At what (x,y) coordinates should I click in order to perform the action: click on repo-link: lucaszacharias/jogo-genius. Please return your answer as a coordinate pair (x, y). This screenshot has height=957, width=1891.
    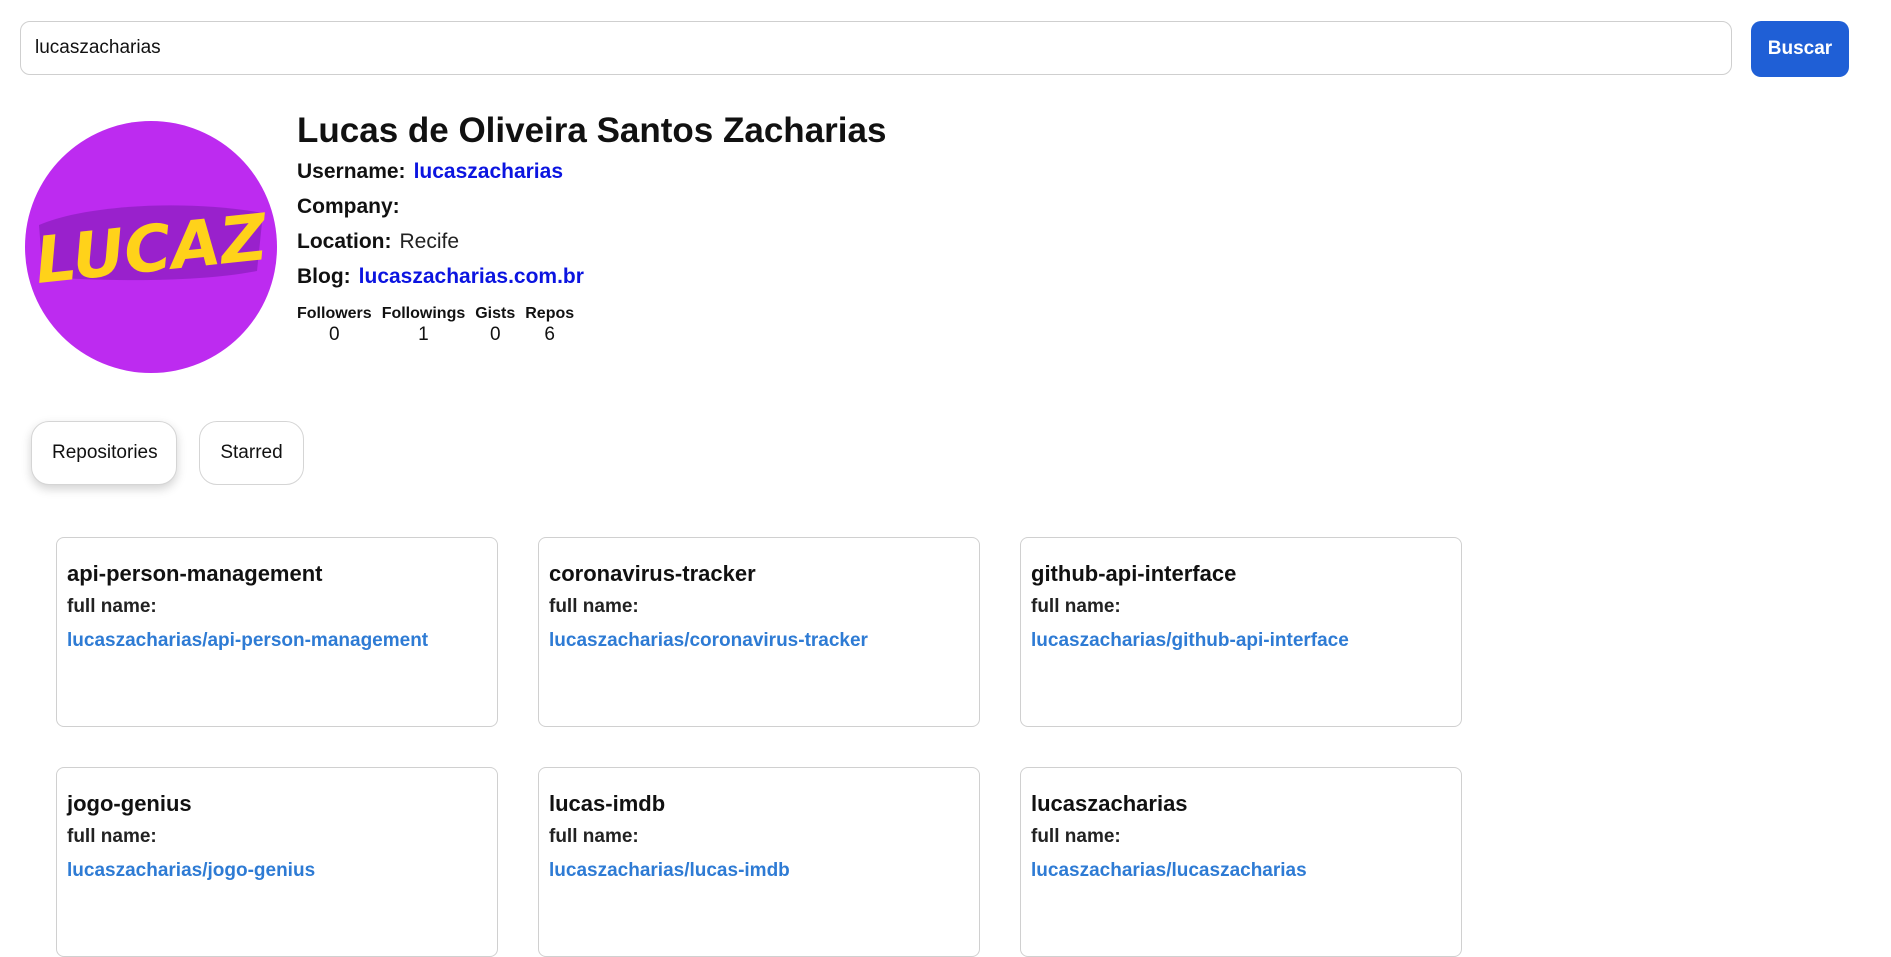
    Looking at the image, I should click on (191, 870).